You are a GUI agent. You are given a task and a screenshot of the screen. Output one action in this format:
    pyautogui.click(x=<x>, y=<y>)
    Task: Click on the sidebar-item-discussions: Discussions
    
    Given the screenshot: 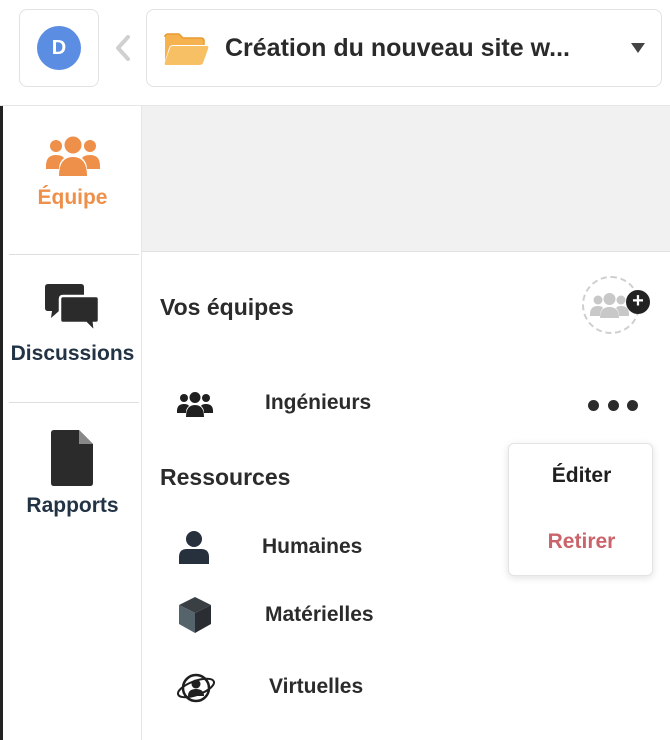 What is the action you would take?
    pyautogui.click(x=72, y=324)
    